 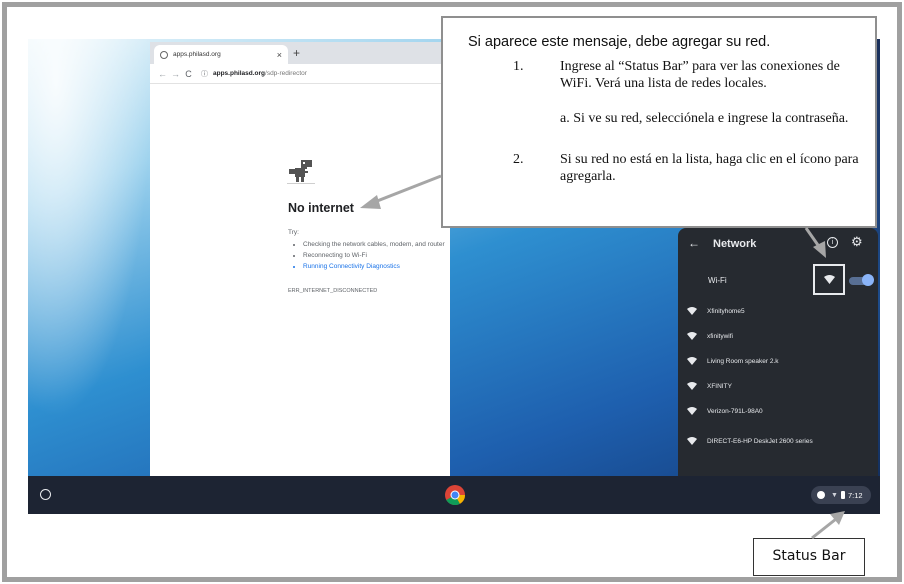 What do you see at coordinates (819, 249) in the screenshot?
I see `arrow-head-add-wifi` at bounding box center [819, 249].